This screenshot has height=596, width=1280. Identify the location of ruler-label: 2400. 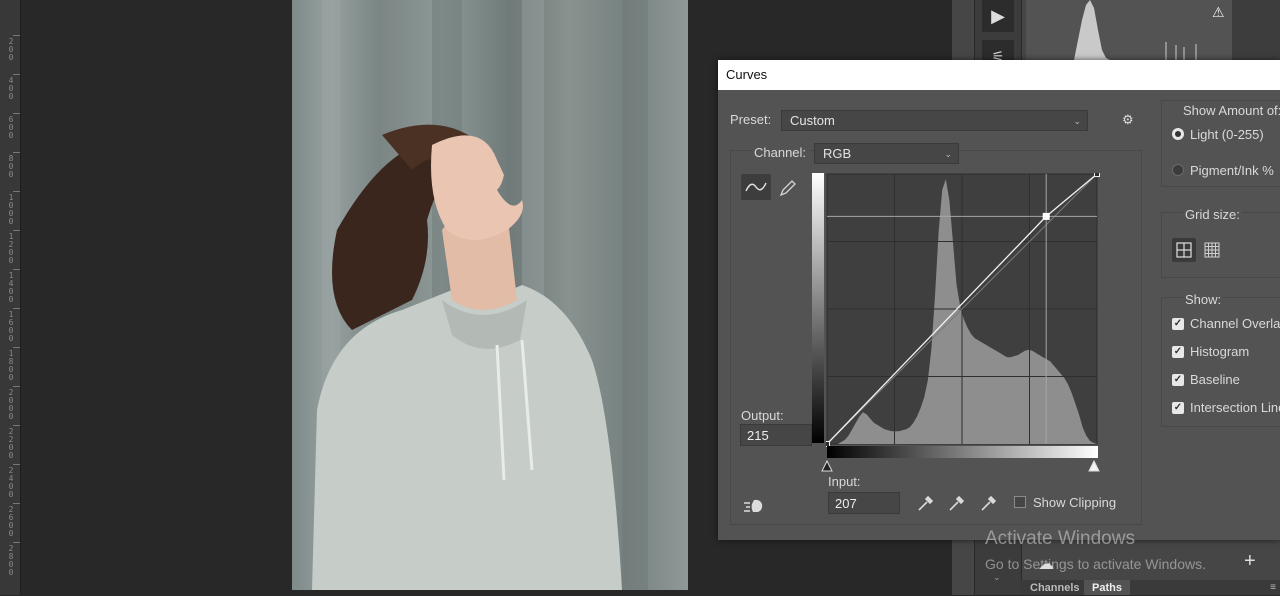
(11, 482).